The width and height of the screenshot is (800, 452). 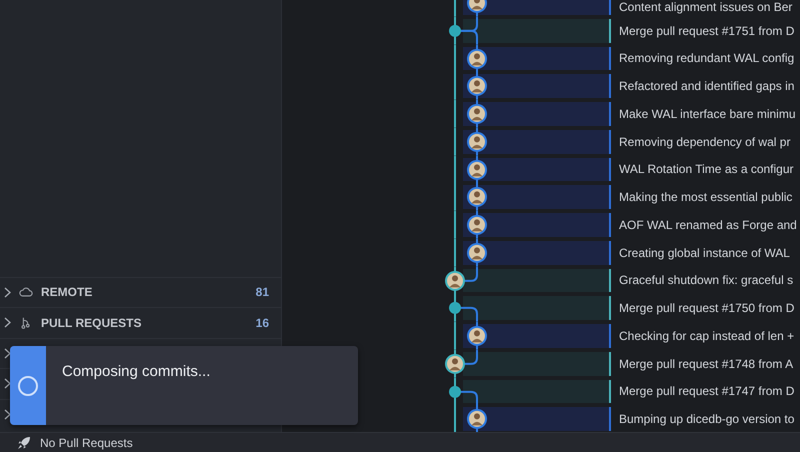 I want to click on commit-message: Creating global instance of WAL, so click(x=700, y=253).